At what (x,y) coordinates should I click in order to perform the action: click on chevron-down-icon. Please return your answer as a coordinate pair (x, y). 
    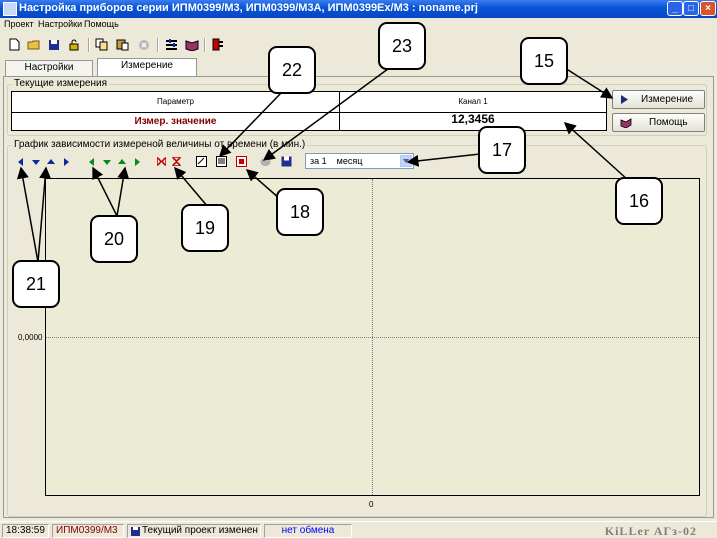
    Looking at the image, I should click on (406, 161).